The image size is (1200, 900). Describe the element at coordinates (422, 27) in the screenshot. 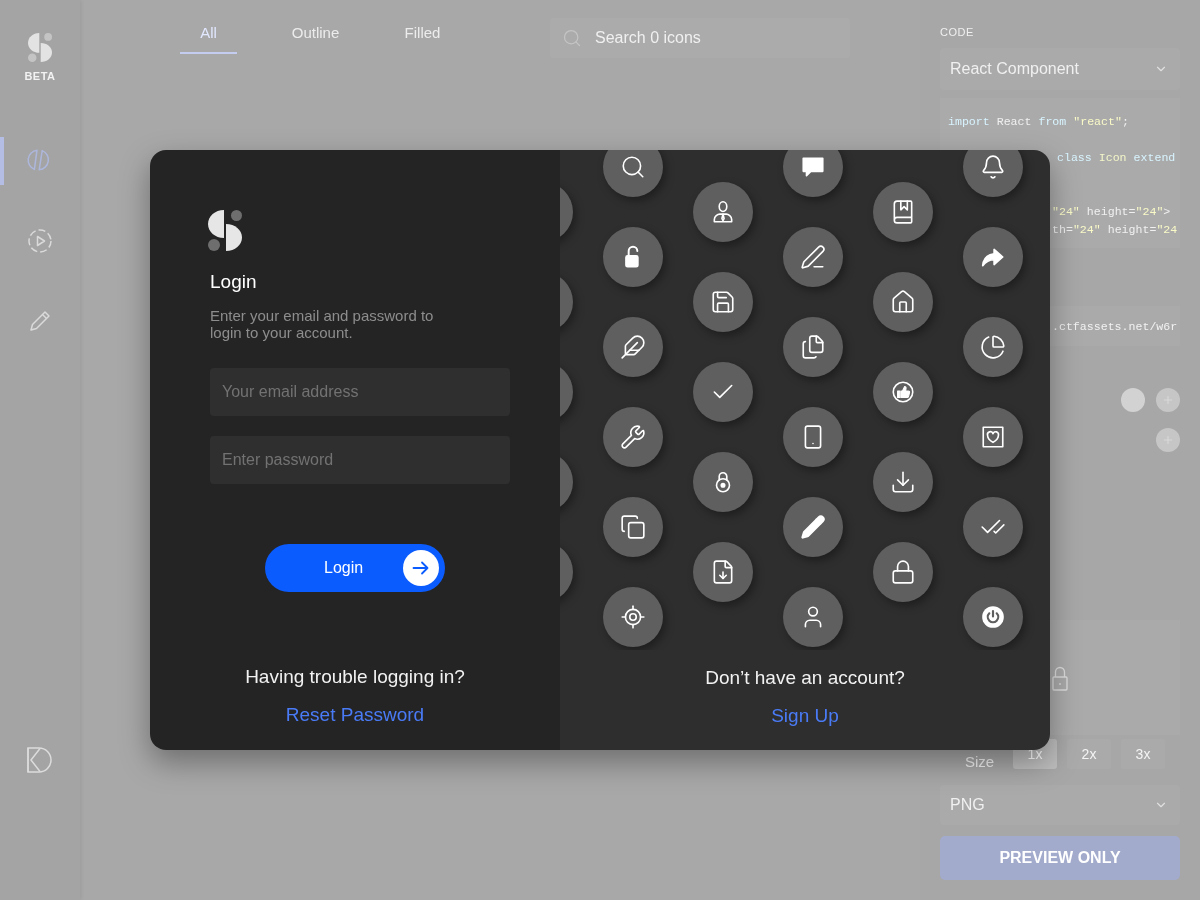

I see `tab: Filled` at that location.